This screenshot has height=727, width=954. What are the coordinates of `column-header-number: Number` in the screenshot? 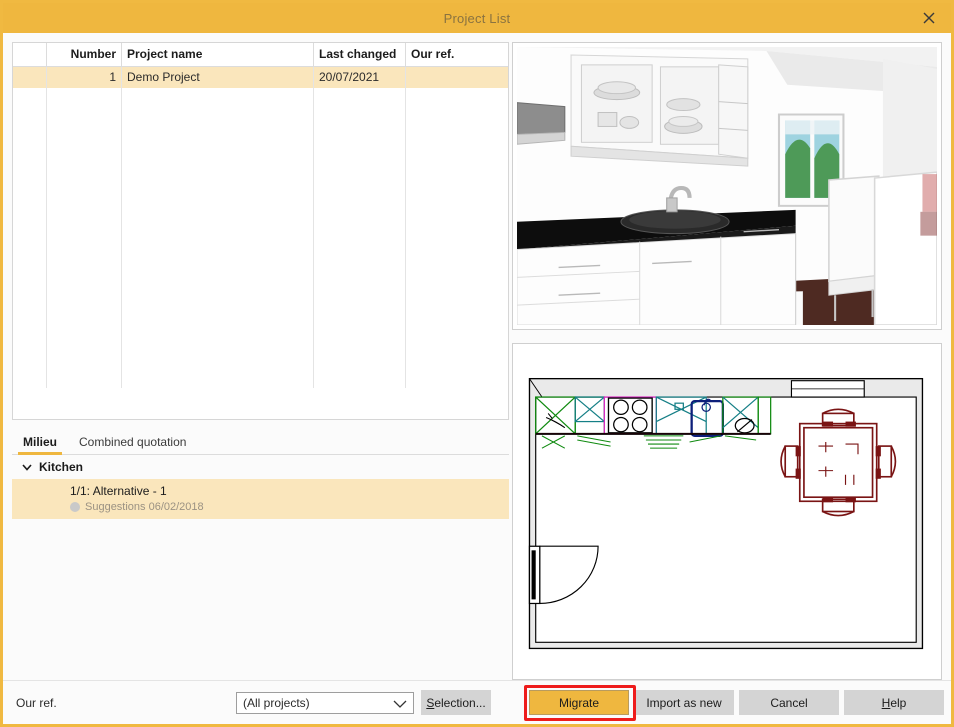 It's located at (84, 55).